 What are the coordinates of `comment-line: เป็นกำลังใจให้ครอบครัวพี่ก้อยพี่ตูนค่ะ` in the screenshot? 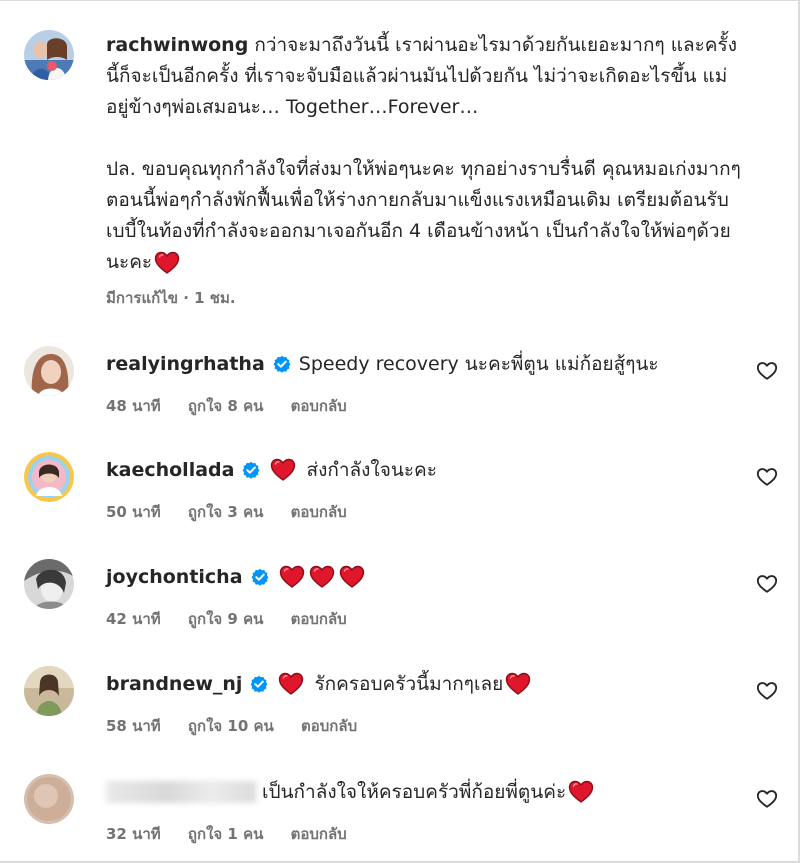 It's located at (351, 792).